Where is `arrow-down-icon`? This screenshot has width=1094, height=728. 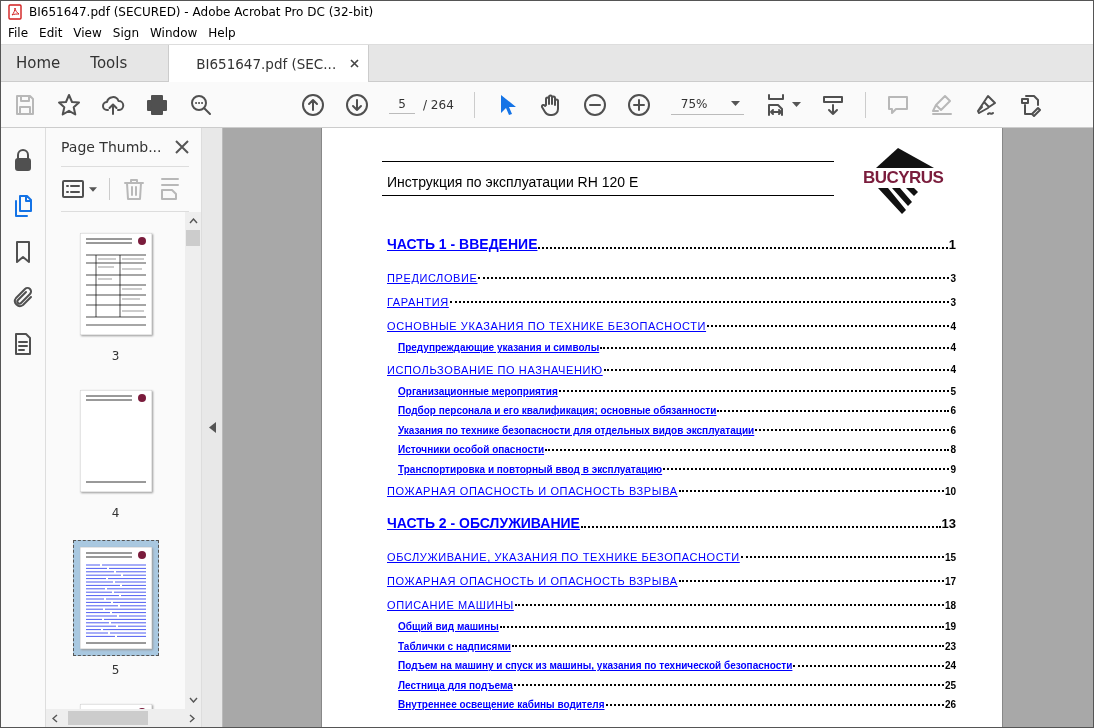
arrow-down-icon is located at coordinates (357, 104).